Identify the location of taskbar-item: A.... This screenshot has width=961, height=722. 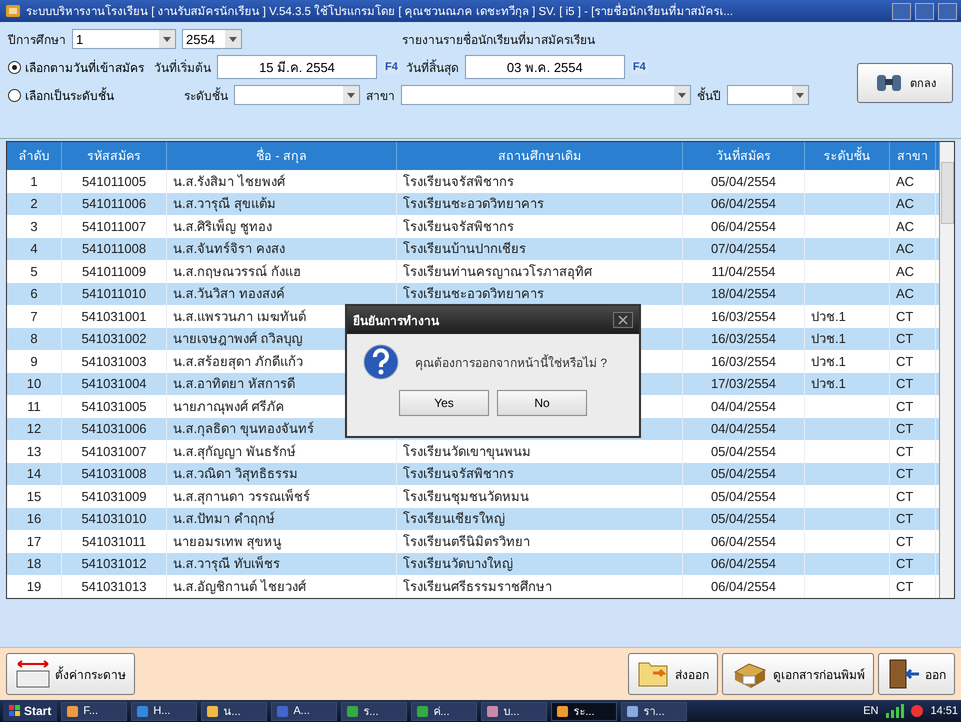
(304, 711).